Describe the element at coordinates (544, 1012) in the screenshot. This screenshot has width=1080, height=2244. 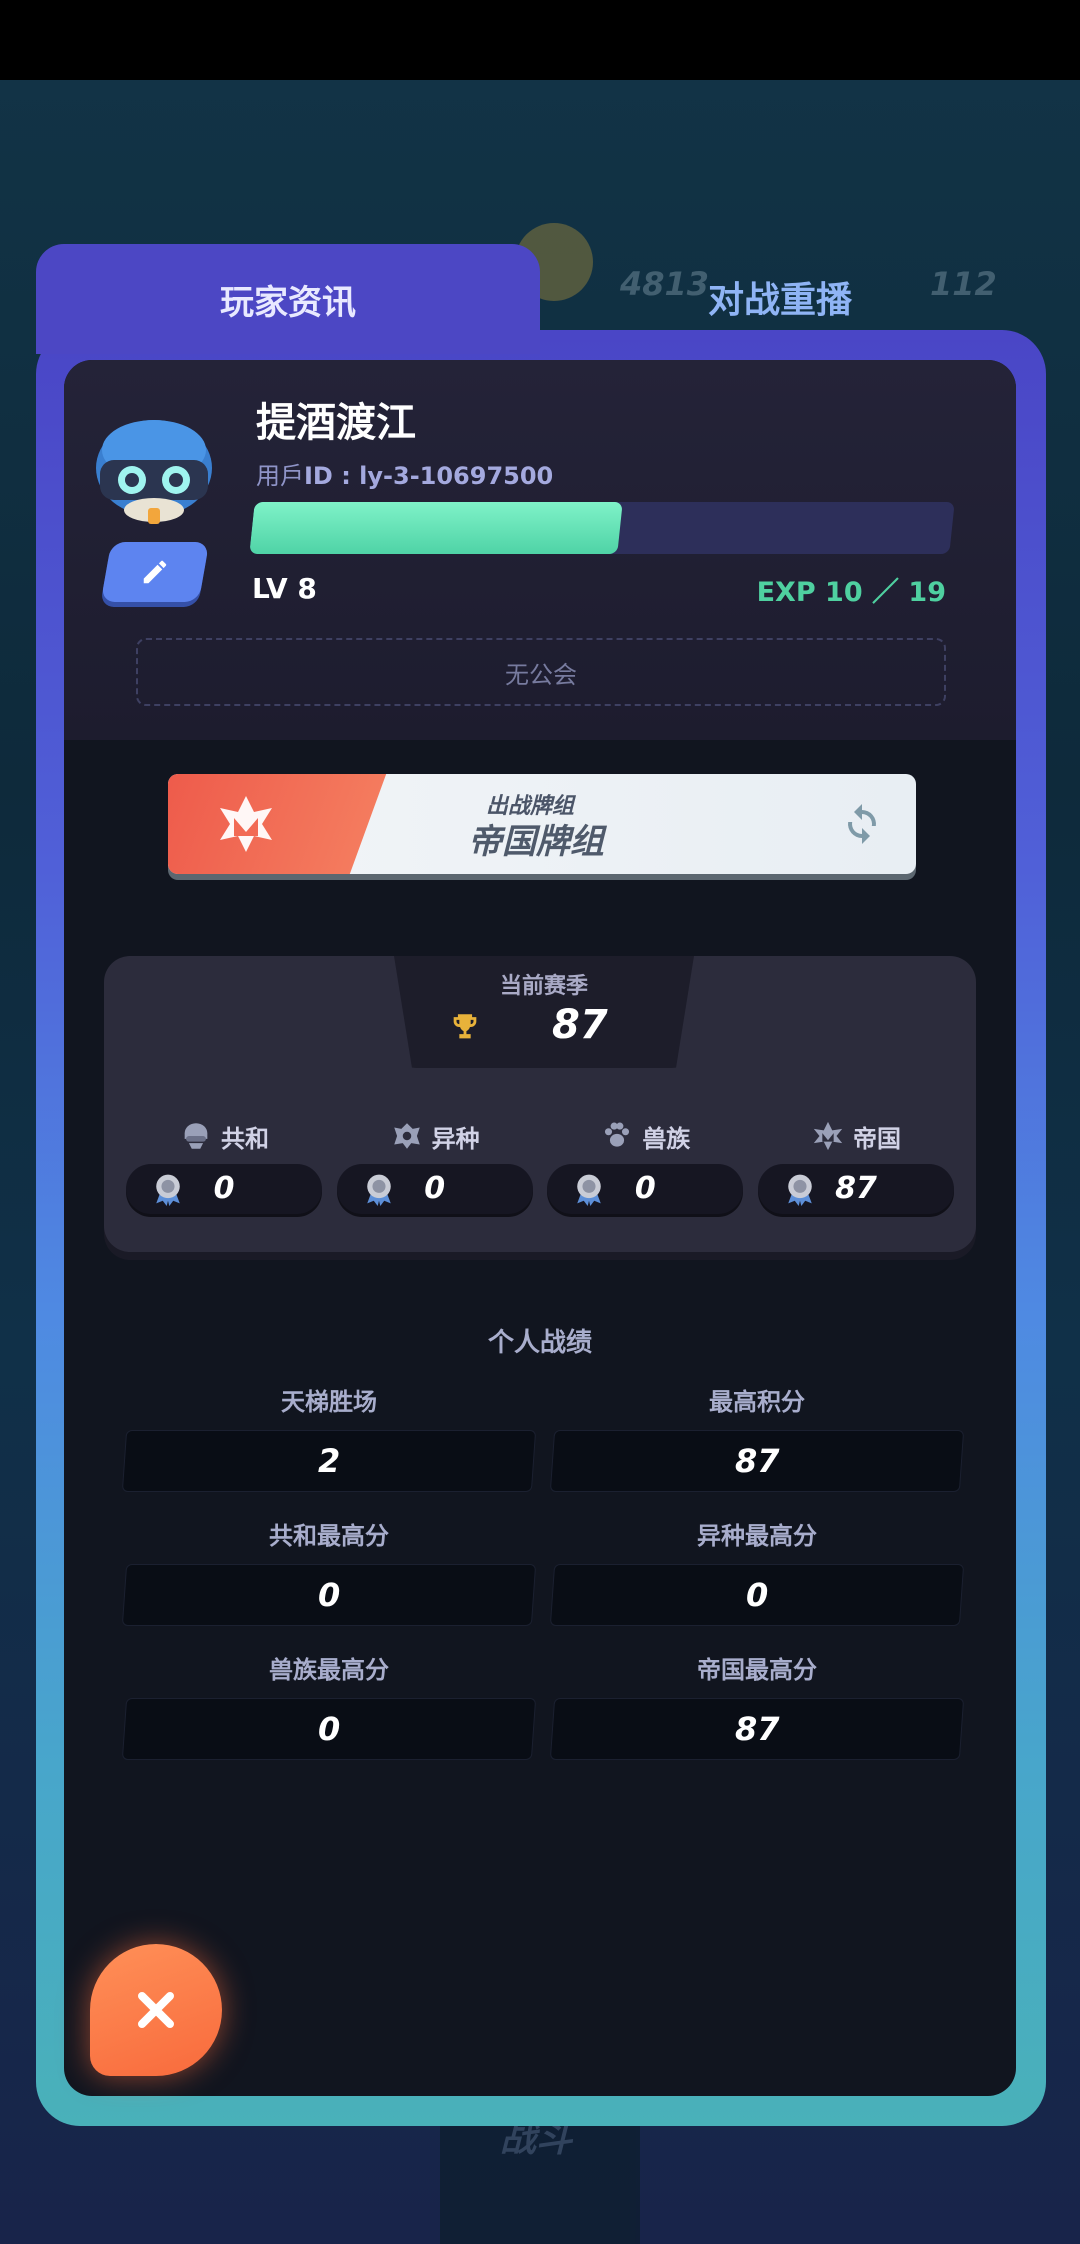
I see `season-header: 当前赛季 87` at that location.